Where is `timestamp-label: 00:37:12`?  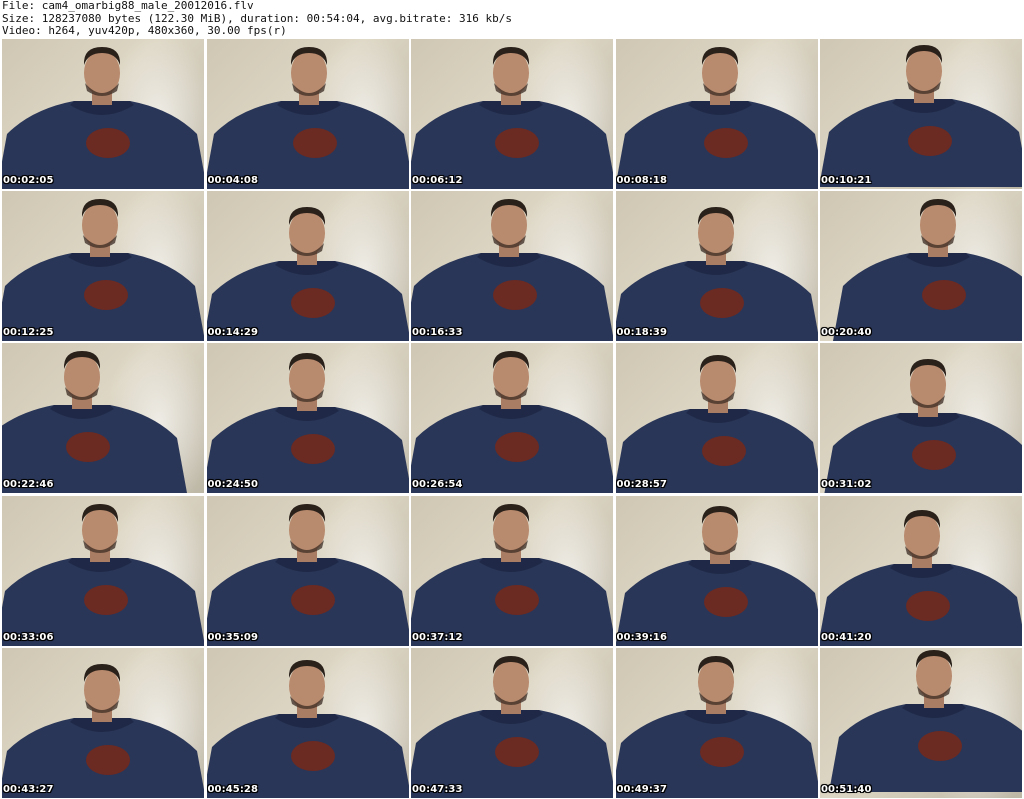
timestamp-label: 00:37:12 is located at coordinates (437, 637).